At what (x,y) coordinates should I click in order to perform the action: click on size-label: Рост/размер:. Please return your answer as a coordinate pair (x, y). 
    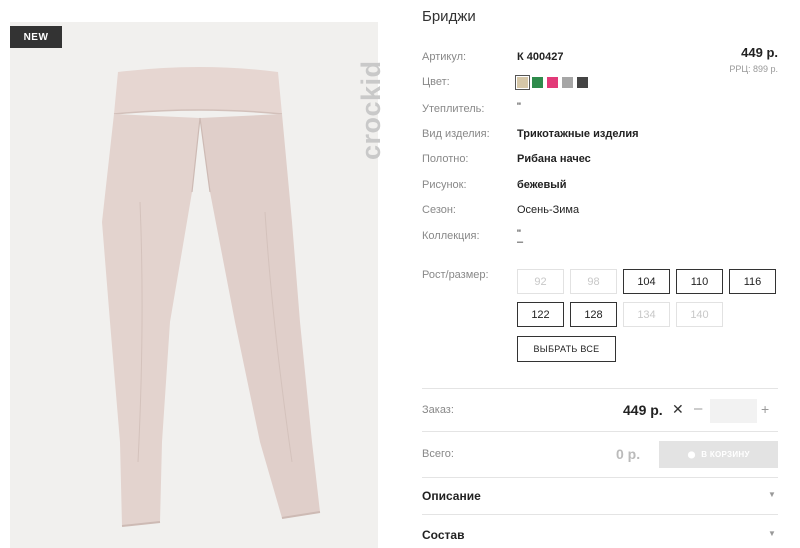
    Looking at the image, I should click on (455, 275).